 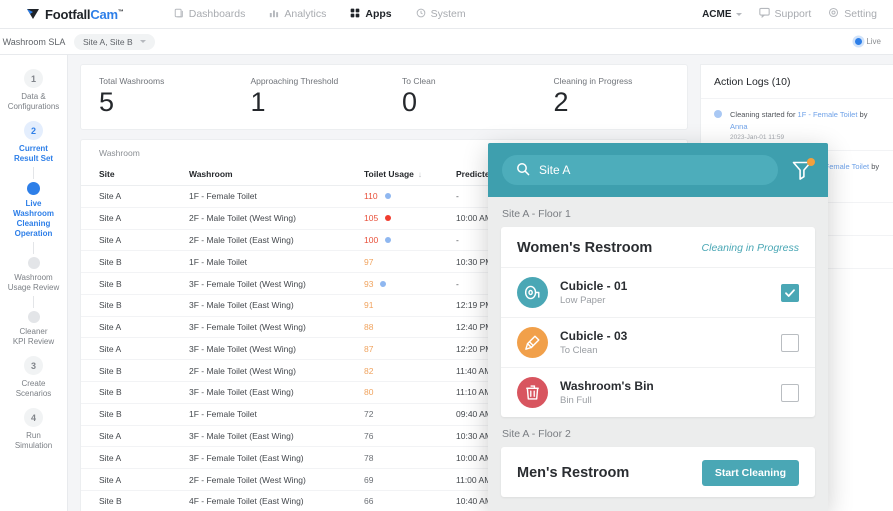 What do you see at coordinates (448, 14) in the screenshot?
I see `nav-label-system: System` at bounding box center [448, 14].